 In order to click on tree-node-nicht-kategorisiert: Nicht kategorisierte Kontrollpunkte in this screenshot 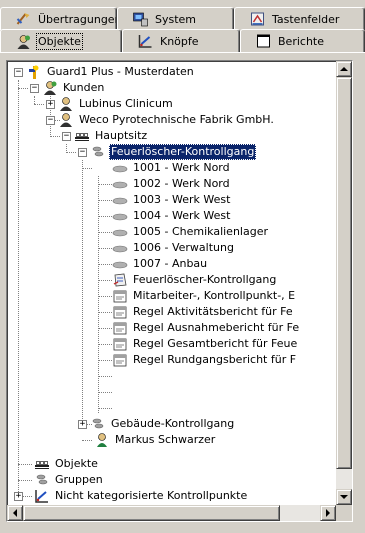, I will do `click(141, 496)`.